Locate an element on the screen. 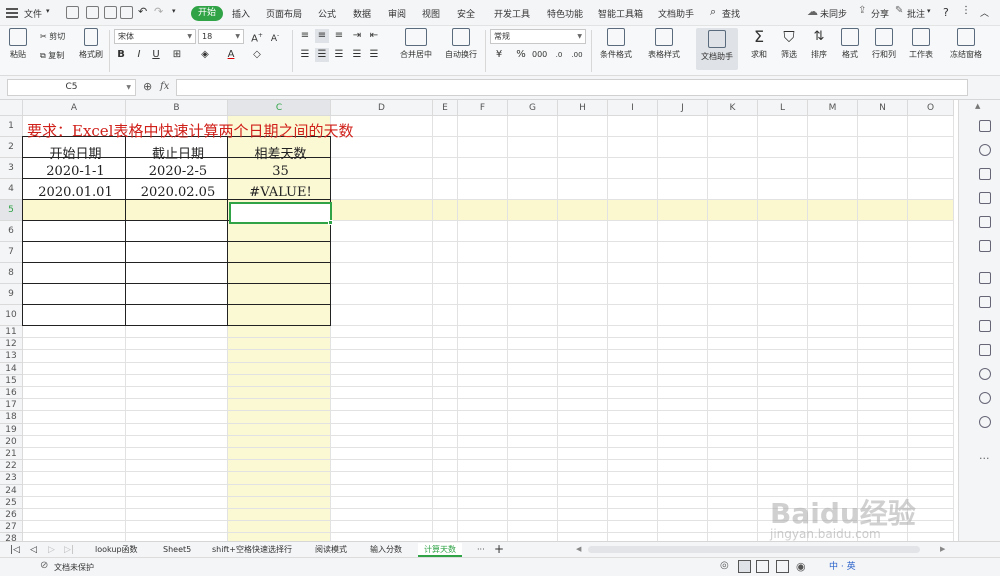 The height and width of the screenshot is (576, 1000). column-header-n: N is located at coordinates (883, 108).